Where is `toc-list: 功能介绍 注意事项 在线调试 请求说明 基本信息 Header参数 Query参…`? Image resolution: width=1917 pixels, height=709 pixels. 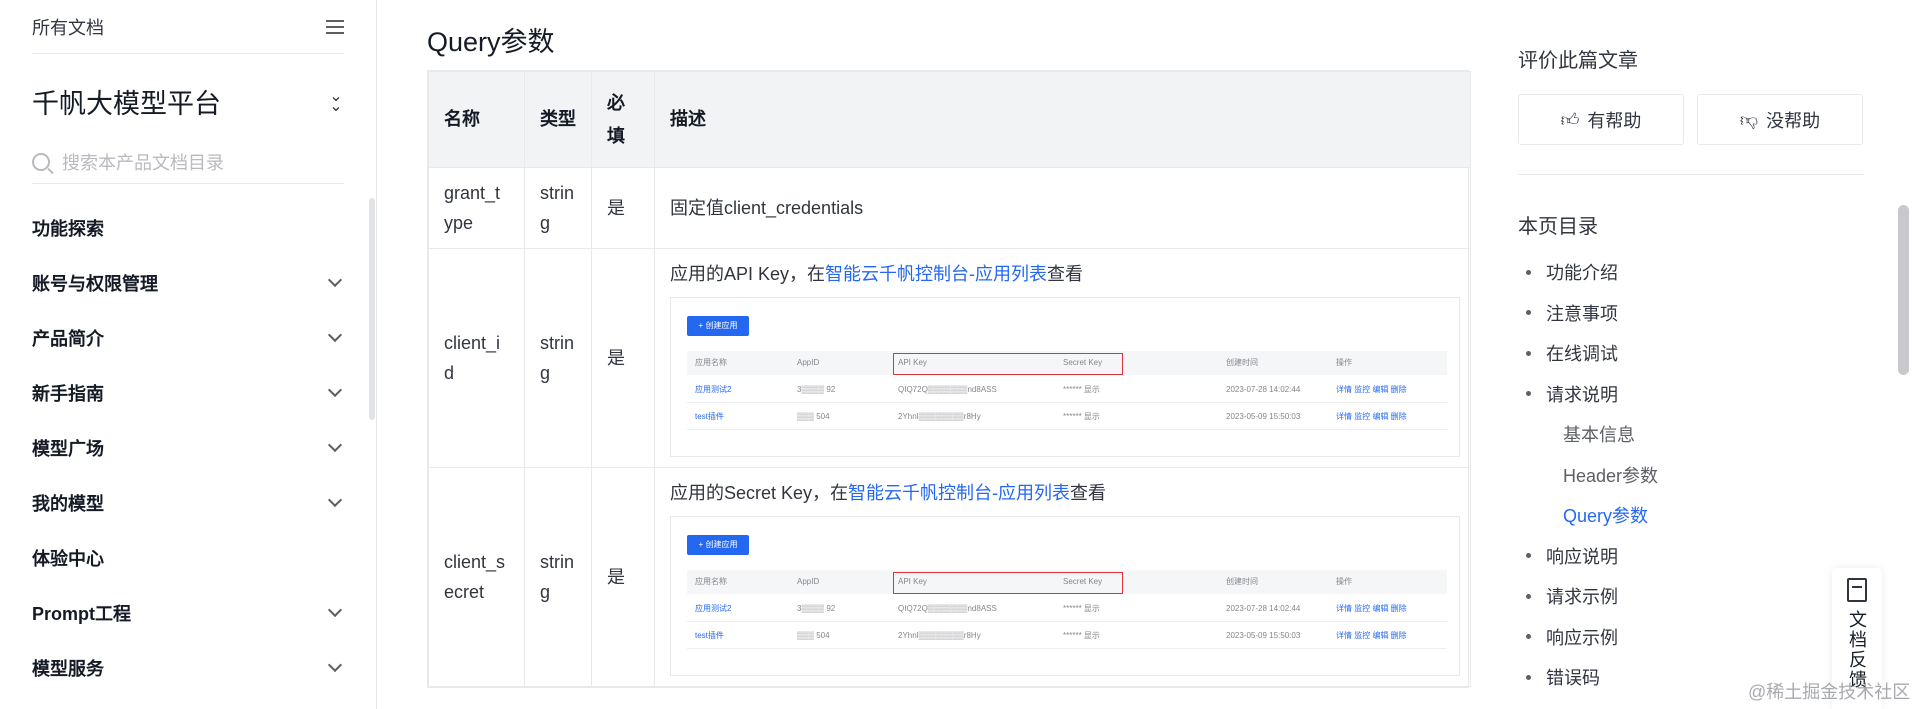
toc-list: 功能介绍 注意事项 在线调试 请求说明 基本信息 Header参数 Query参… is located at coordinates (1691, 475).